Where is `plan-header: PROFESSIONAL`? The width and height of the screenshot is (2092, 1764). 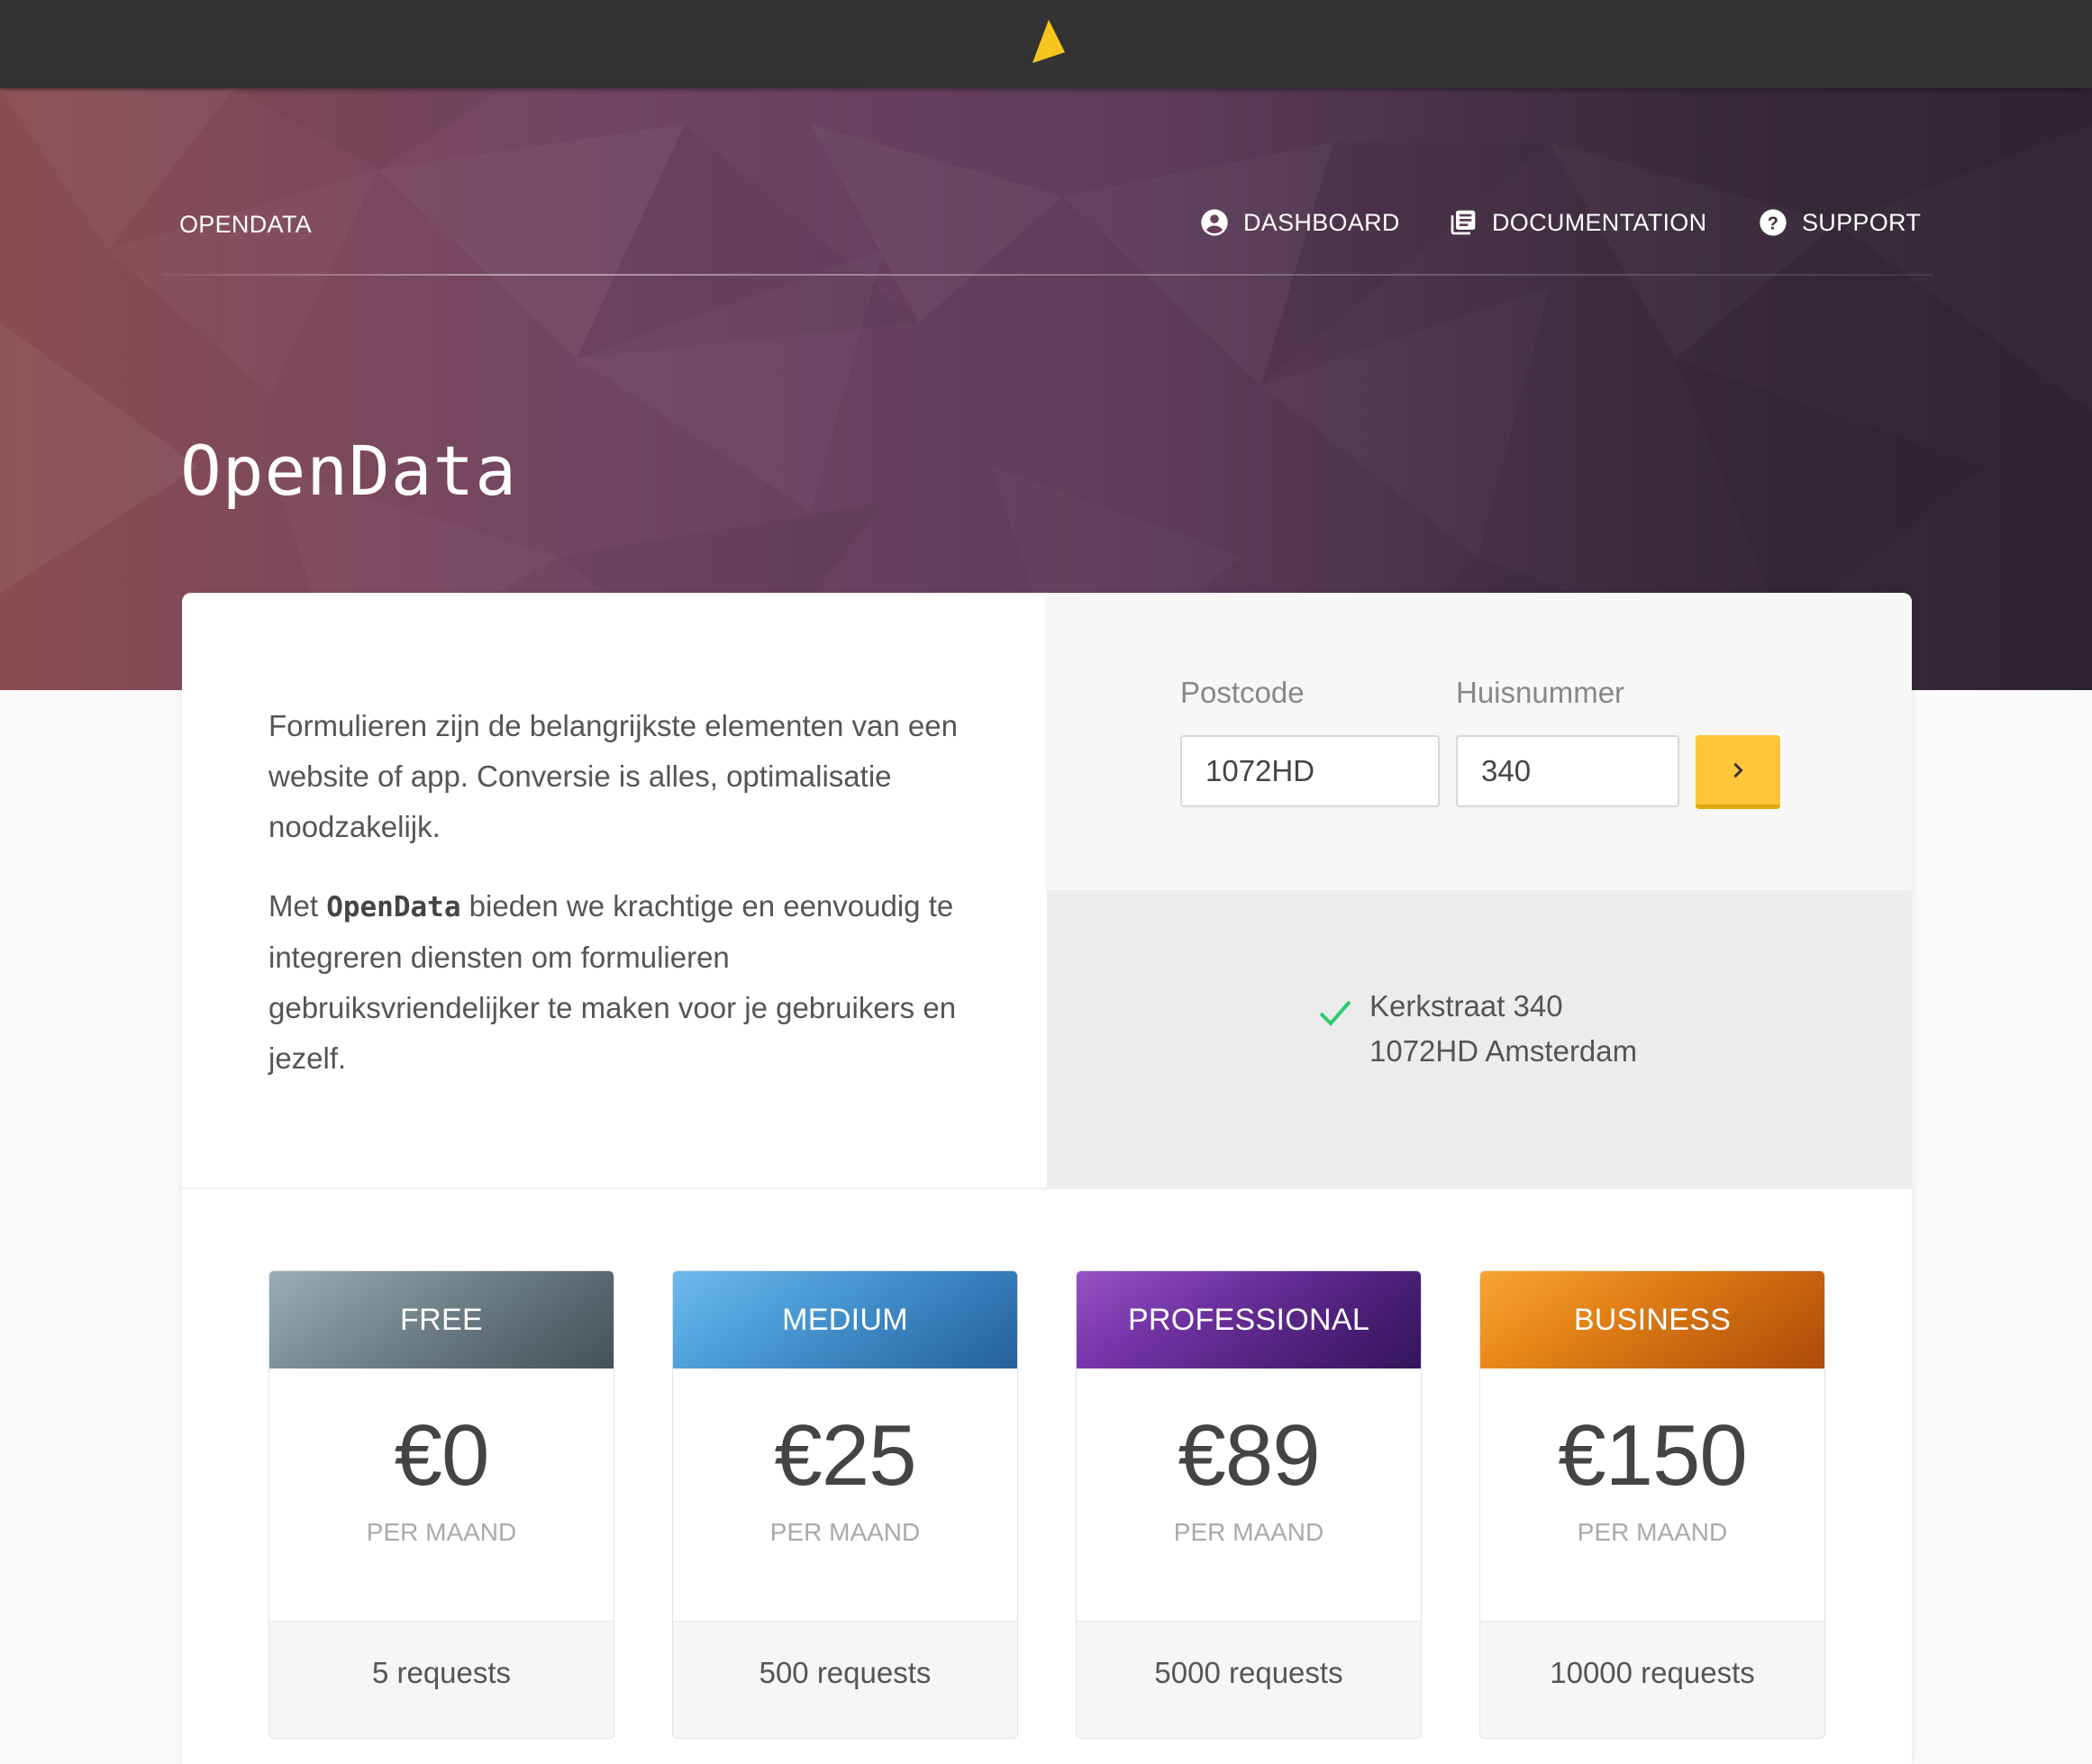
plan-header: PROFESSIONAL is located at coordinates (1249, 1320).